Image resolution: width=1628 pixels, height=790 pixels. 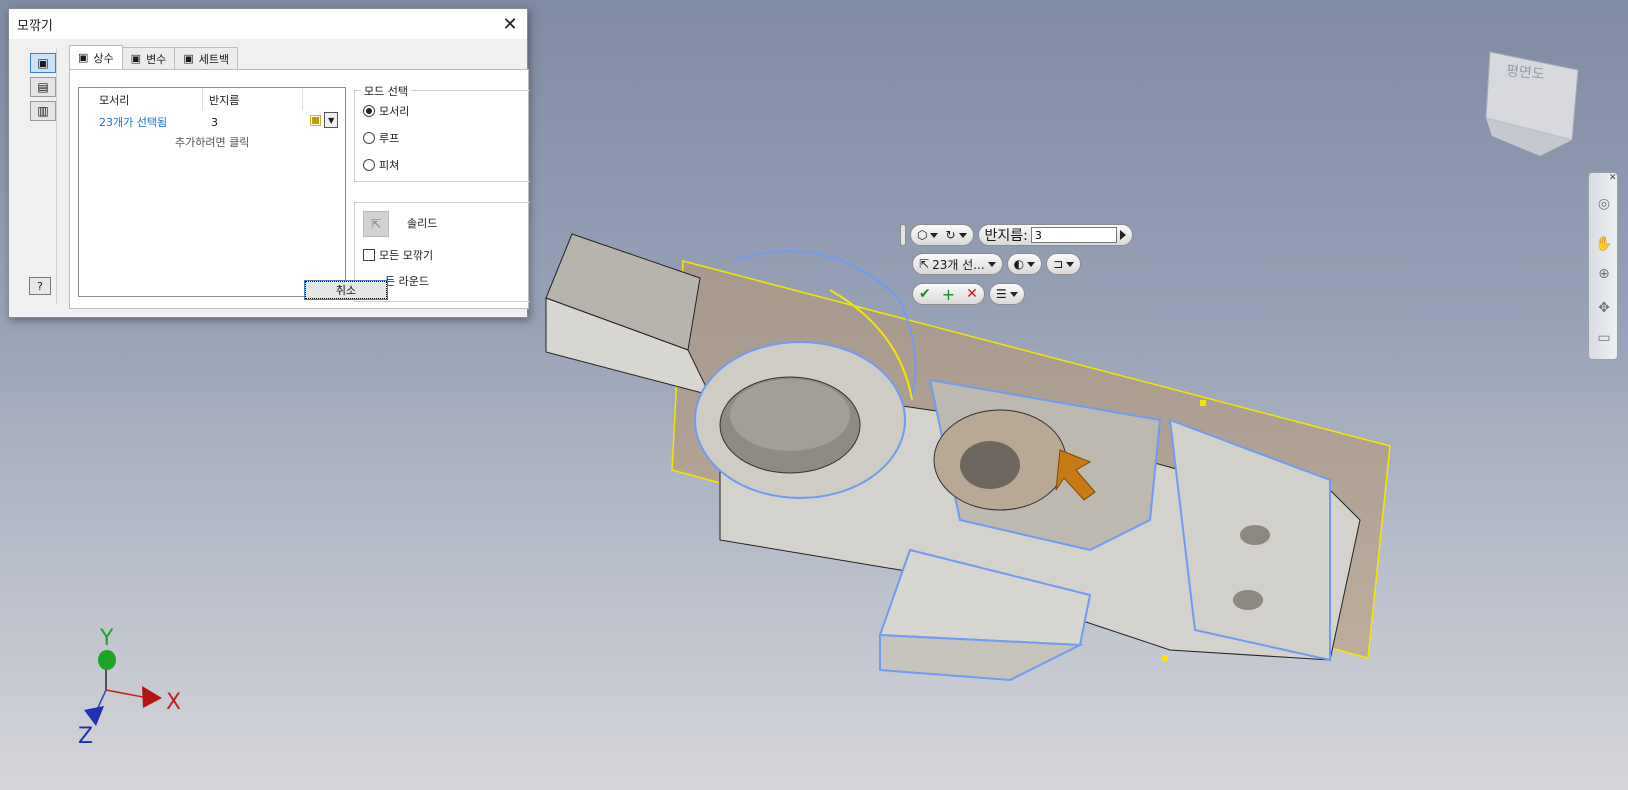 What do you see at coordinates (331, 120) in the screenshot?
I see `chevron-down-icon: ▼` at bounding box center [331, 120].